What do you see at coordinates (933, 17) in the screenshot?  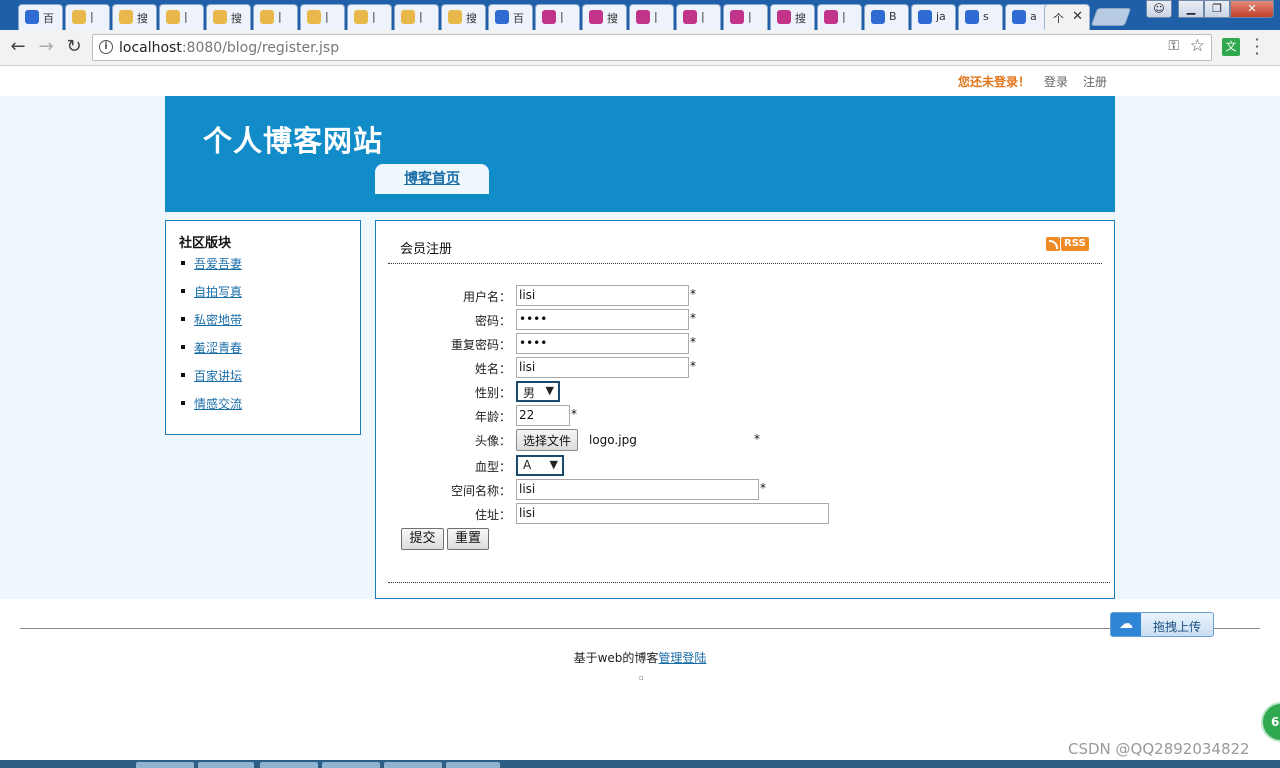 I see `browser-tab: ja` at bounding box center [933, 17].